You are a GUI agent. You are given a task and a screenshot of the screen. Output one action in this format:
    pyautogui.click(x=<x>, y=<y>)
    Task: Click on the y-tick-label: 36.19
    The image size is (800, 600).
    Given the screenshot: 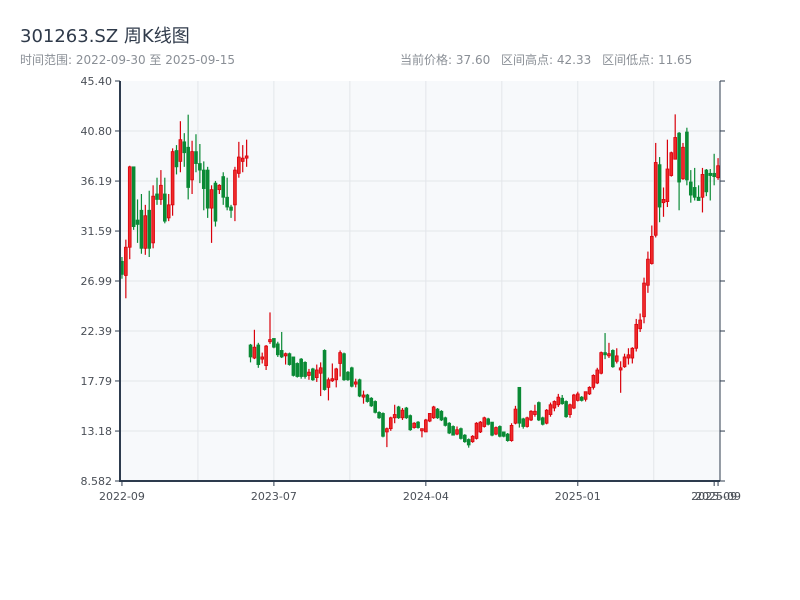 What is the action you would take?
    pyautogui.click(x=97, y=181)
    